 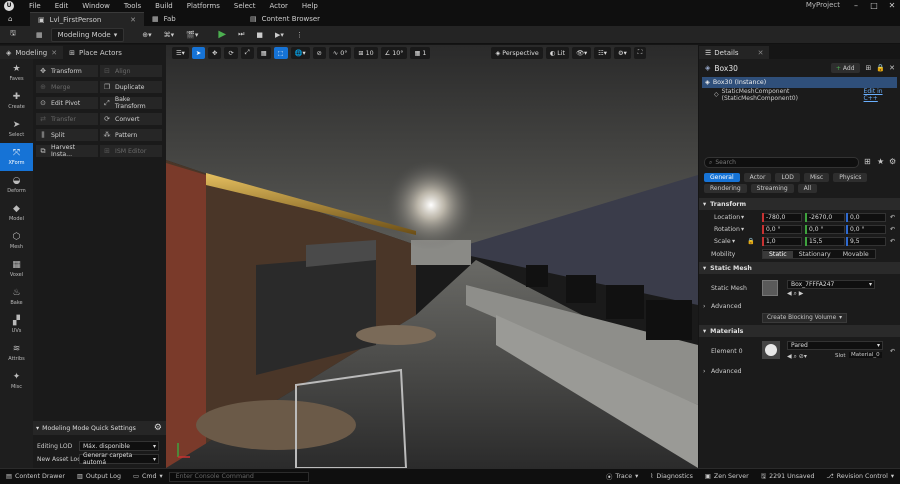 What do you see at coordinates (727, 476) in the screenshot?
I see `zen-server-button: ▣ Zen Server` at bounding box center [727, 476].